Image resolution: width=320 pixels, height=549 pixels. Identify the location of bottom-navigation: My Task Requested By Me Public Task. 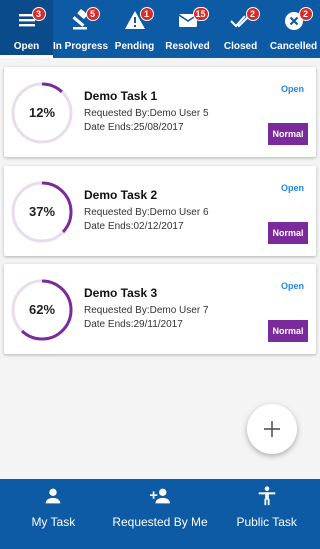
(160, 514).